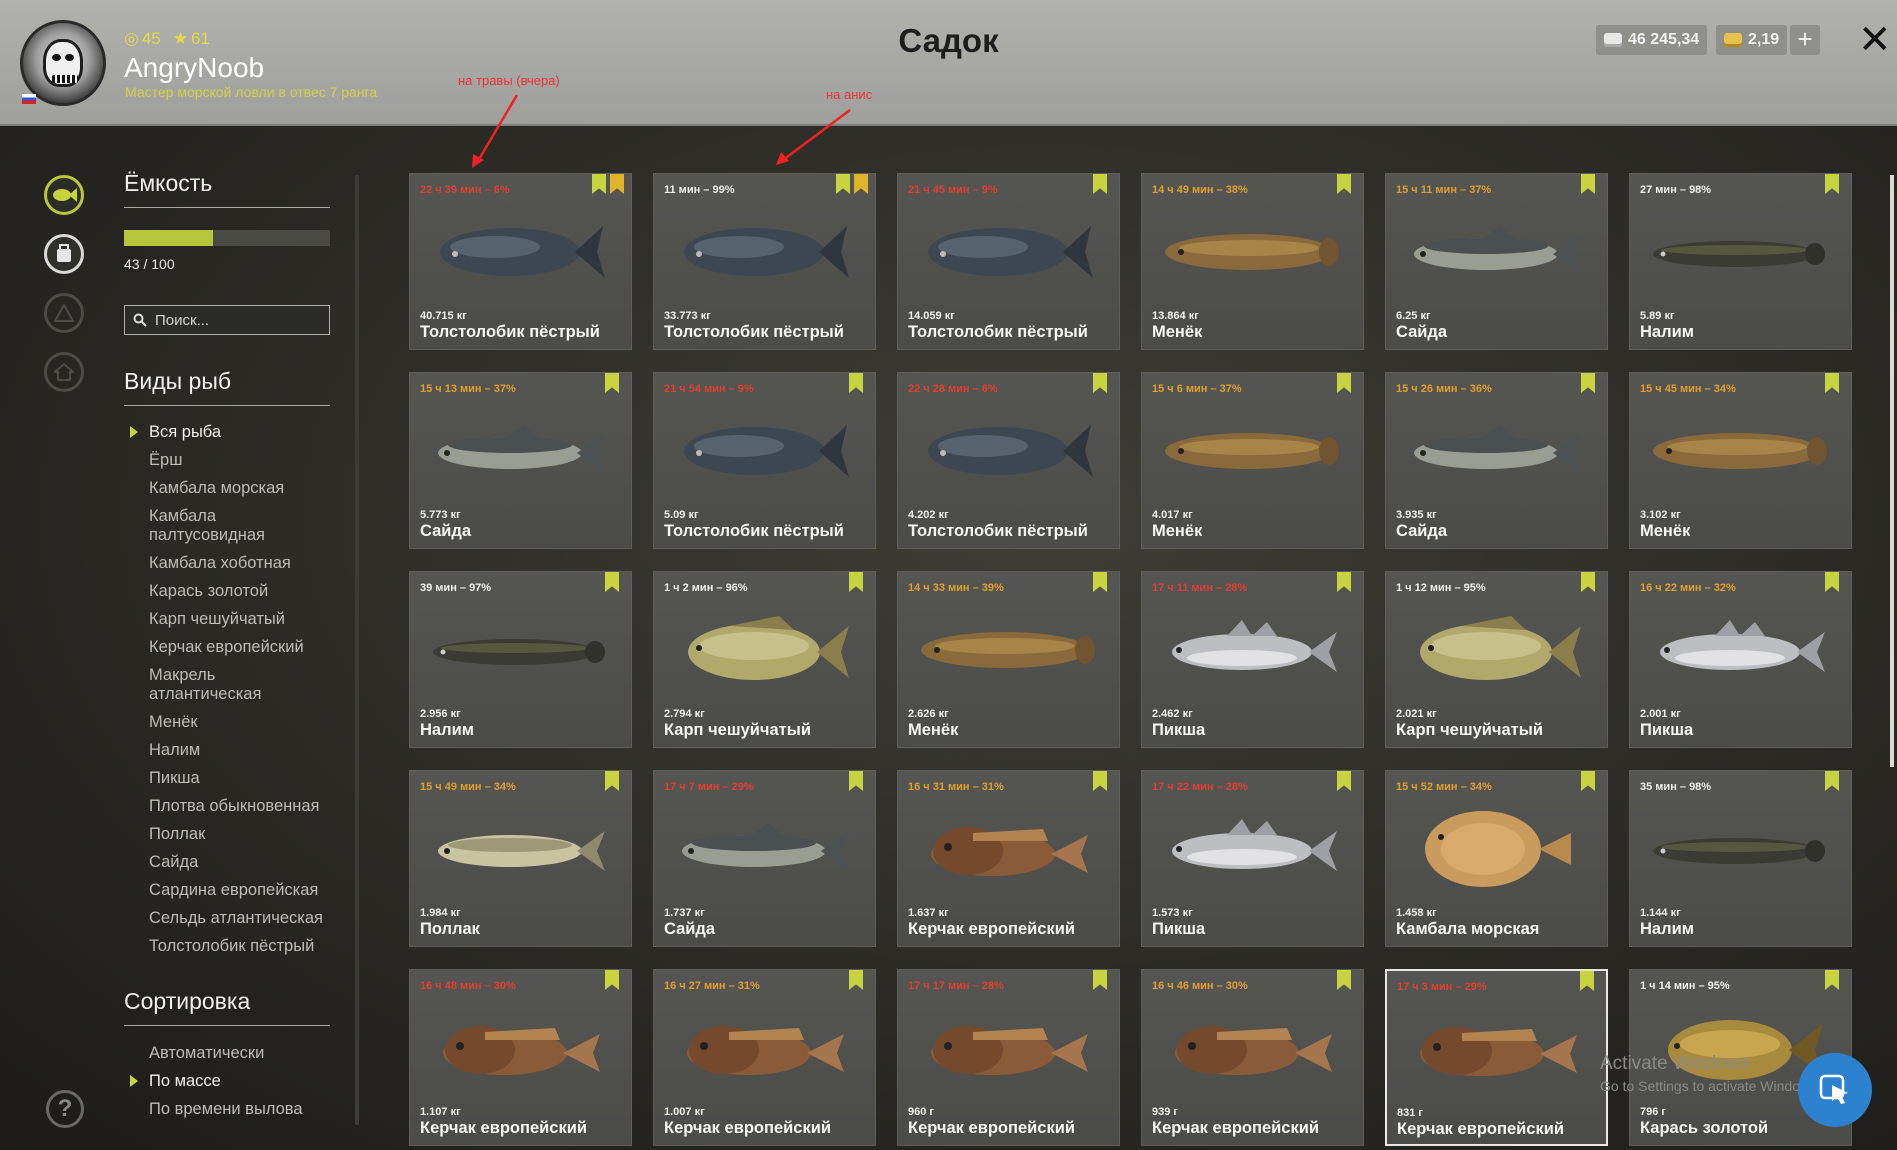 The height and width of the screenshot is (1150, 1897). Describe the element at coordinates (235, 320) in the screenshot. I see `search-input` at that location.